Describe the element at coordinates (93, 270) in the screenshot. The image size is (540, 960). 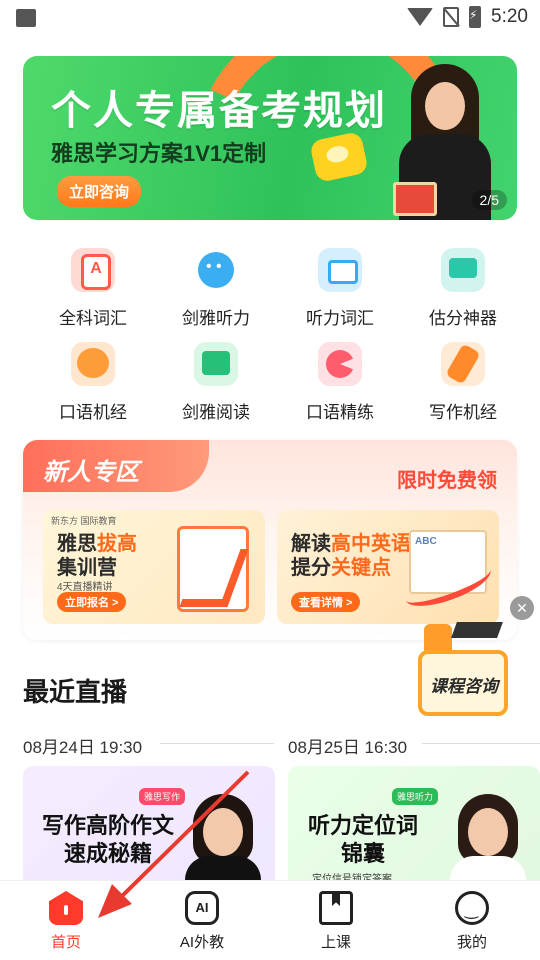
I see `vocab-icon` at that location.